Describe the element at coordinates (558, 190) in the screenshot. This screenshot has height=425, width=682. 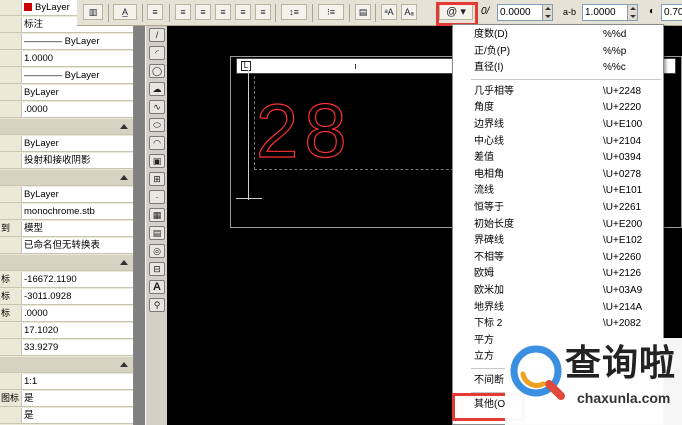
I see `symbol-menu-item: 流线 \U+E101` at that location.